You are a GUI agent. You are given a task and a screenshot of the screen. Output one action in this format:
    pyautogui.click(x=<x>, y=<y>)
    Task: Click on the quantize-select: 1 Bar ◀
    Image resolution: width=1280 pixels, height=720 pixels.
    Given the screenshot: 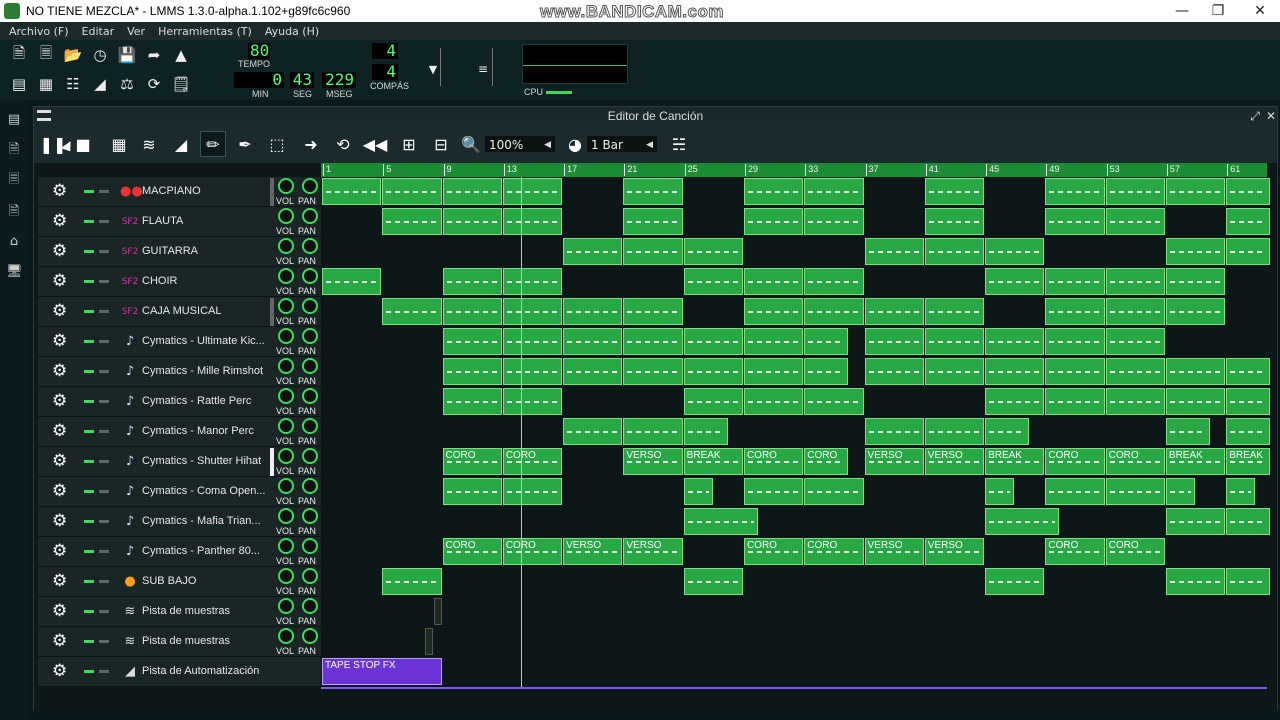 What is the action you would take?
    pyautogui.click(x=622, y=144)
    